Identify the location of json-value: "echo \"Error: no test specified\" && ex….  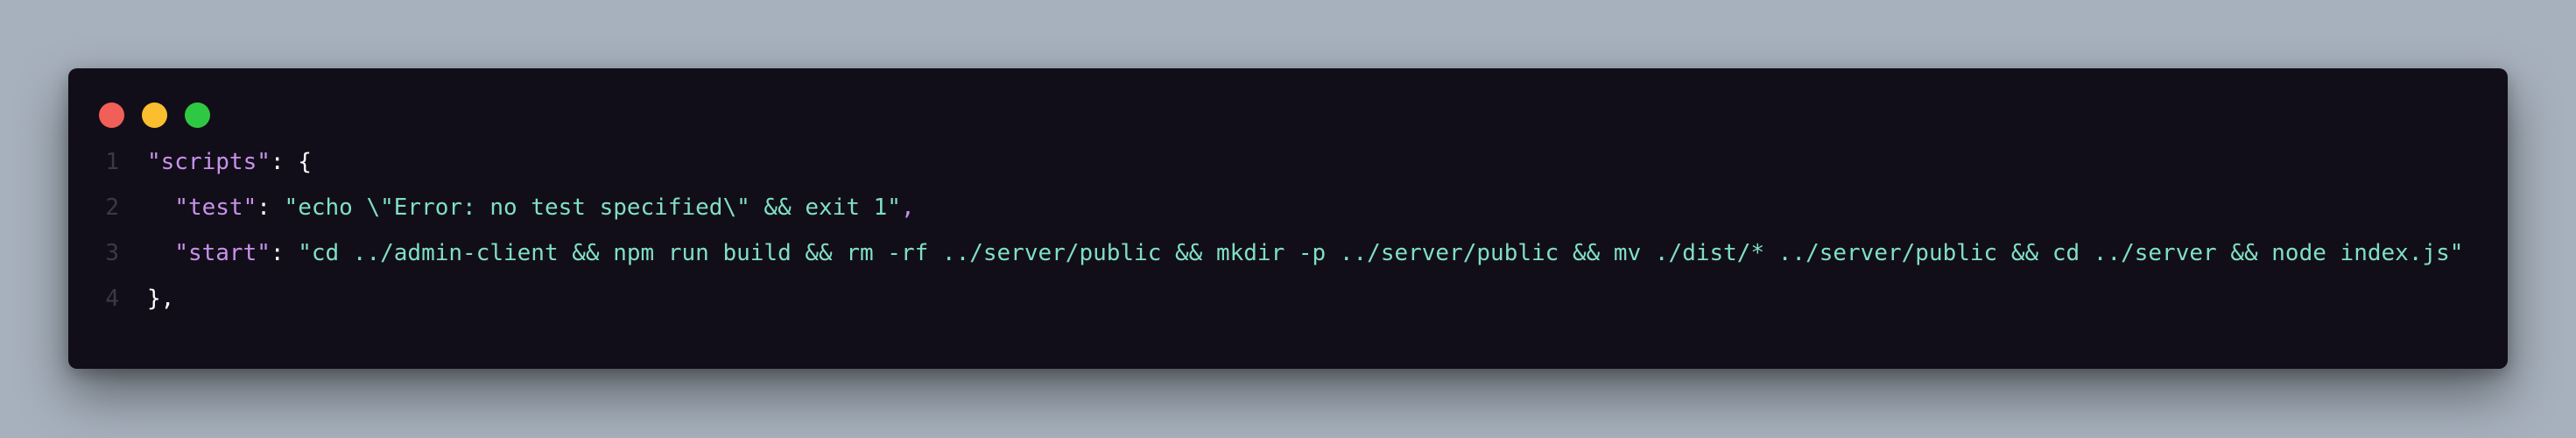
(592, 207).